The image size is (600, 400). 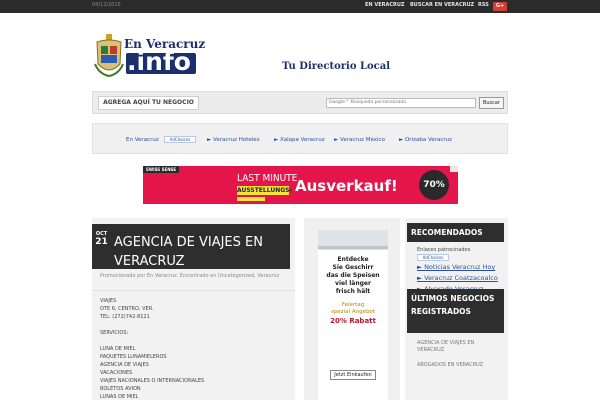 I want to click on site-tagline: Tu Directorio Local, so click(x=336, y=66).